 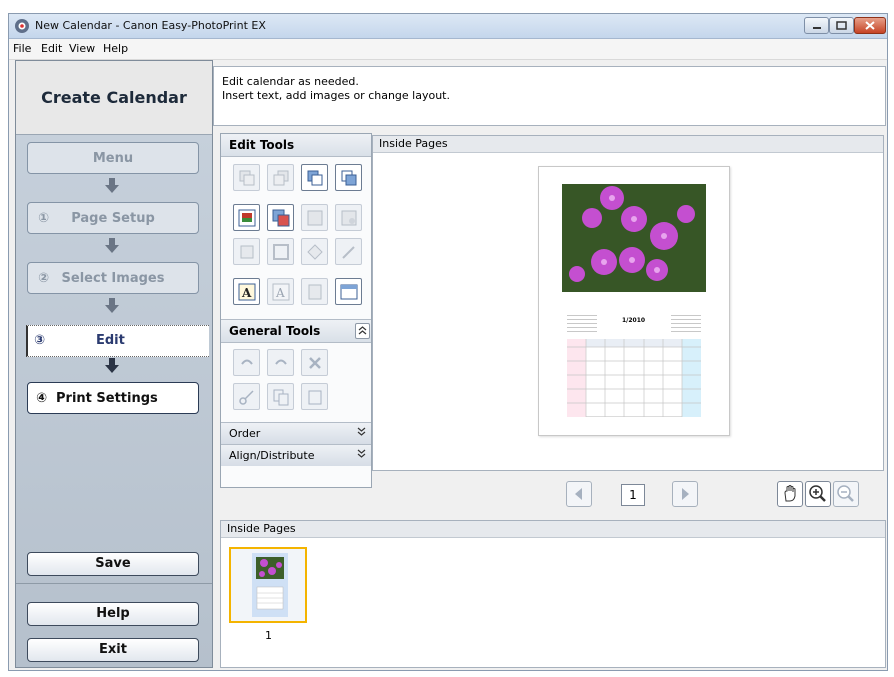 I want to click on align-section: Align/Distribute, so click(x=296, y=455).